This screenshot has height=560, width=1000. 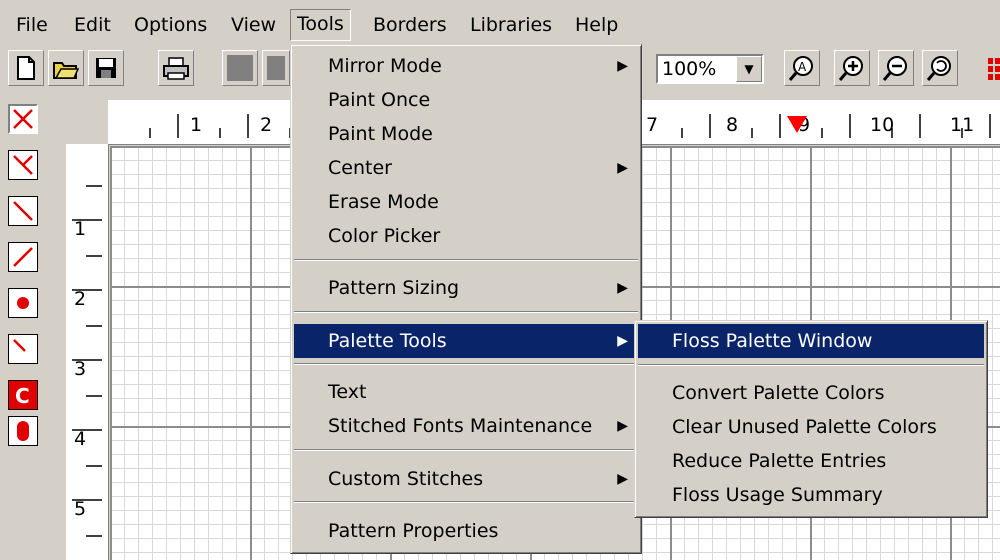 I want to click on ruler-label: 7, so click(x=652, y=125).